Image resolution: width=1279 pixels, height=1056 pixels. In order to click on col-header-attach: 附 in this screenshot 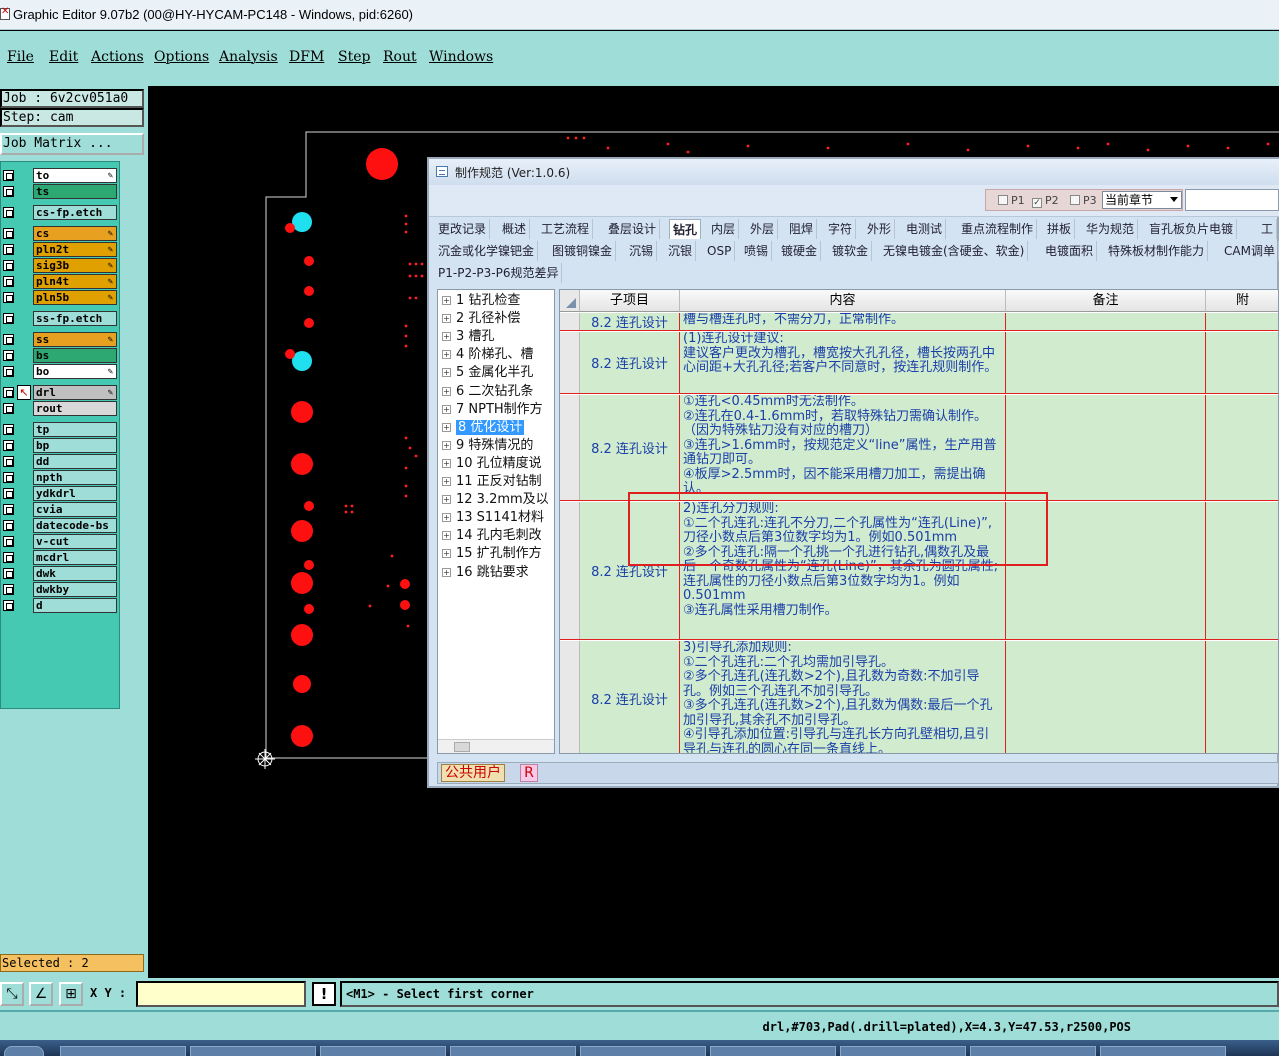, I will do `click(1242, 301)`.